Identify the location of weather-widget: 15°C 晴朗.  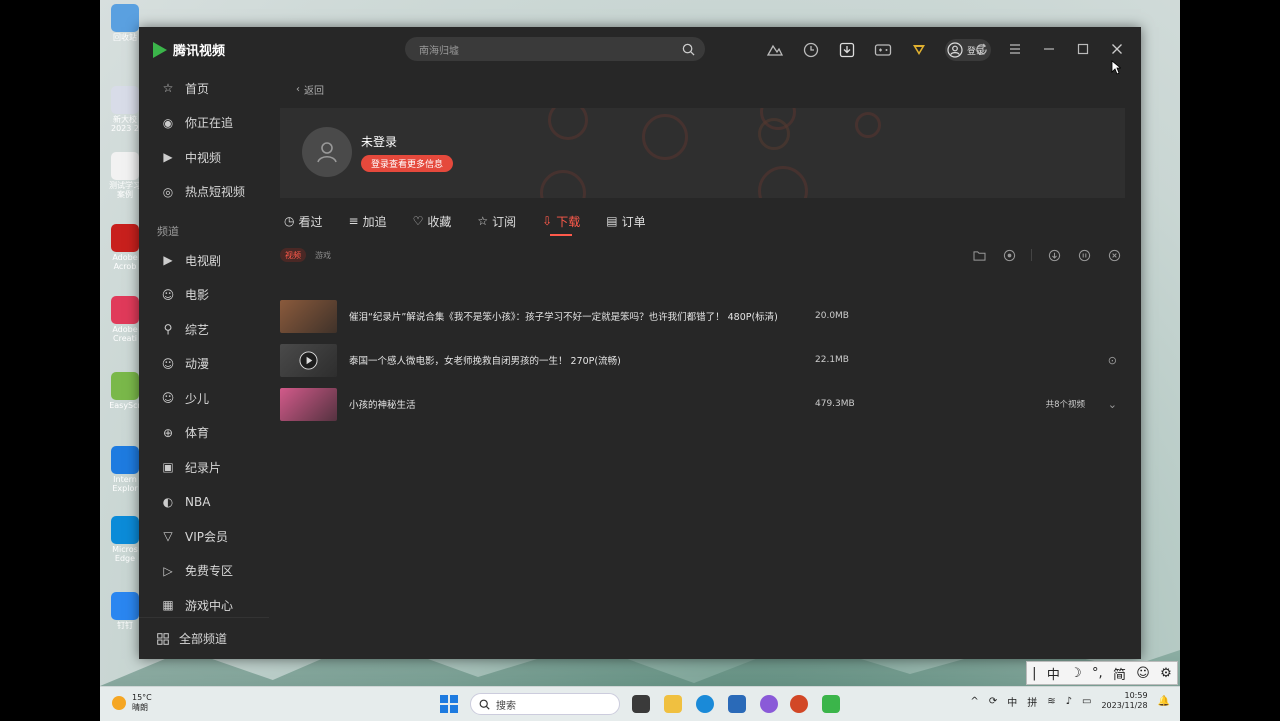
(132, 703).